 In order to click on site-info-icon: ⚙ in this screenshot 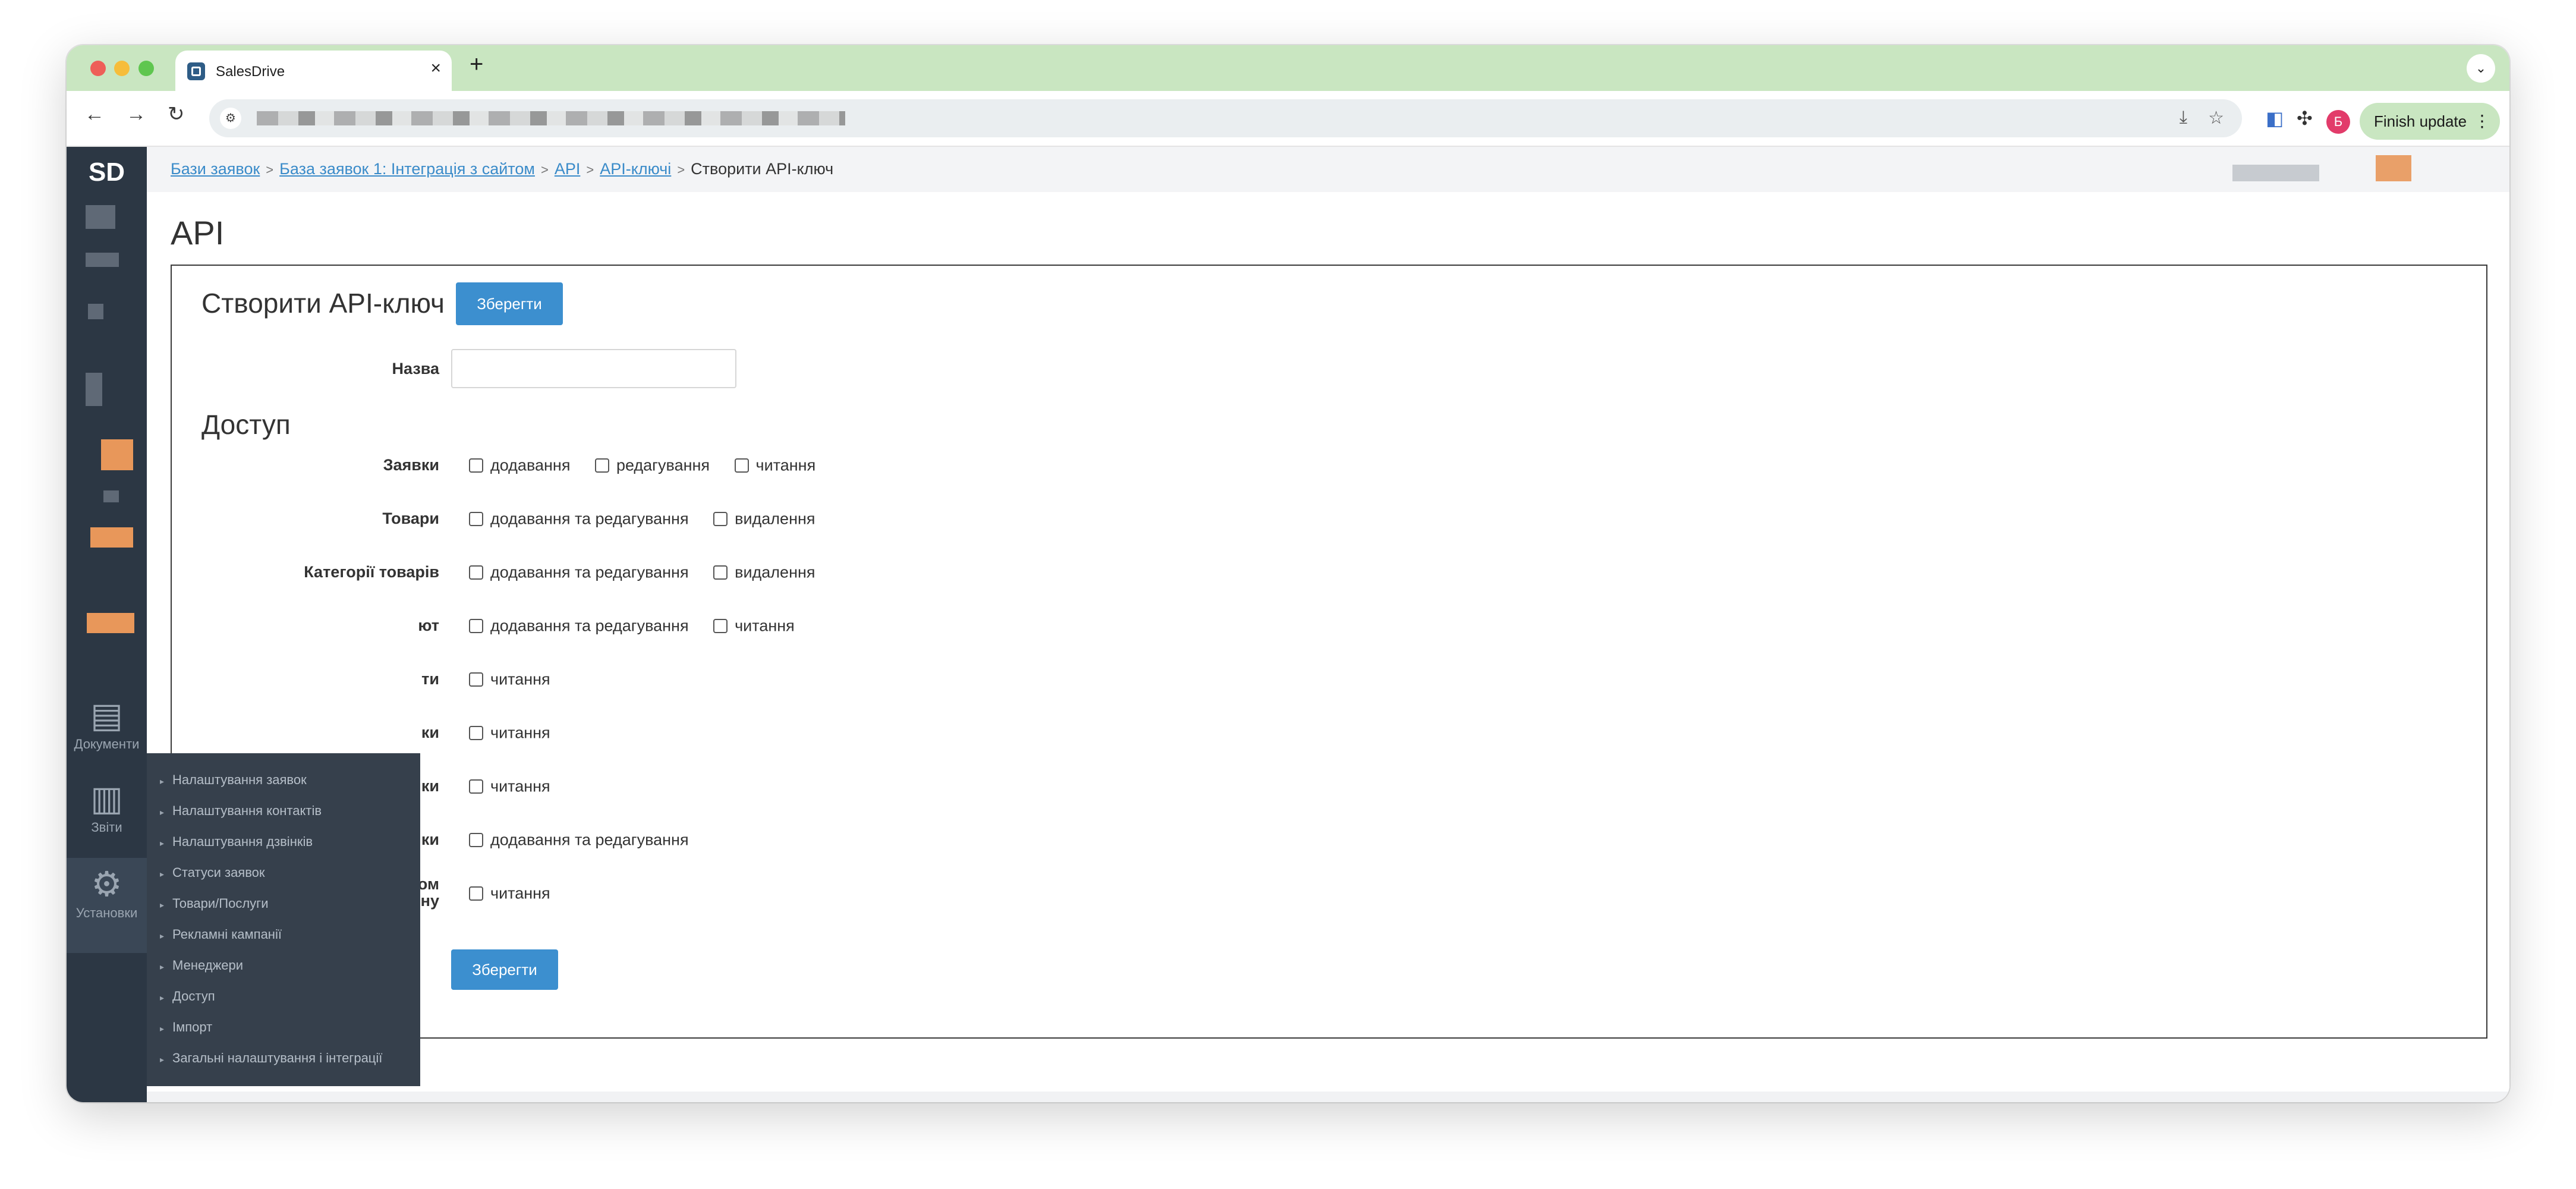, I will do `click(231, 118)`.